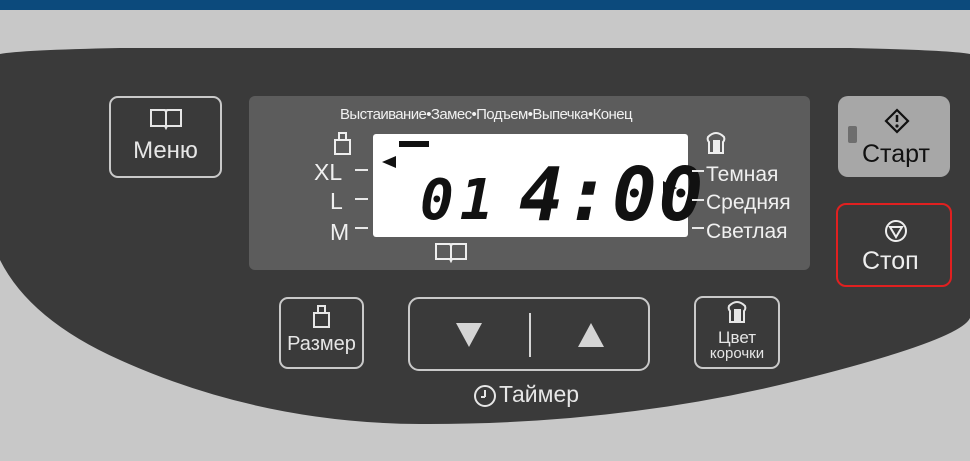 This screenshot has width=970, height=461. I want to click on crust-dash-dark, so click(698, 171).